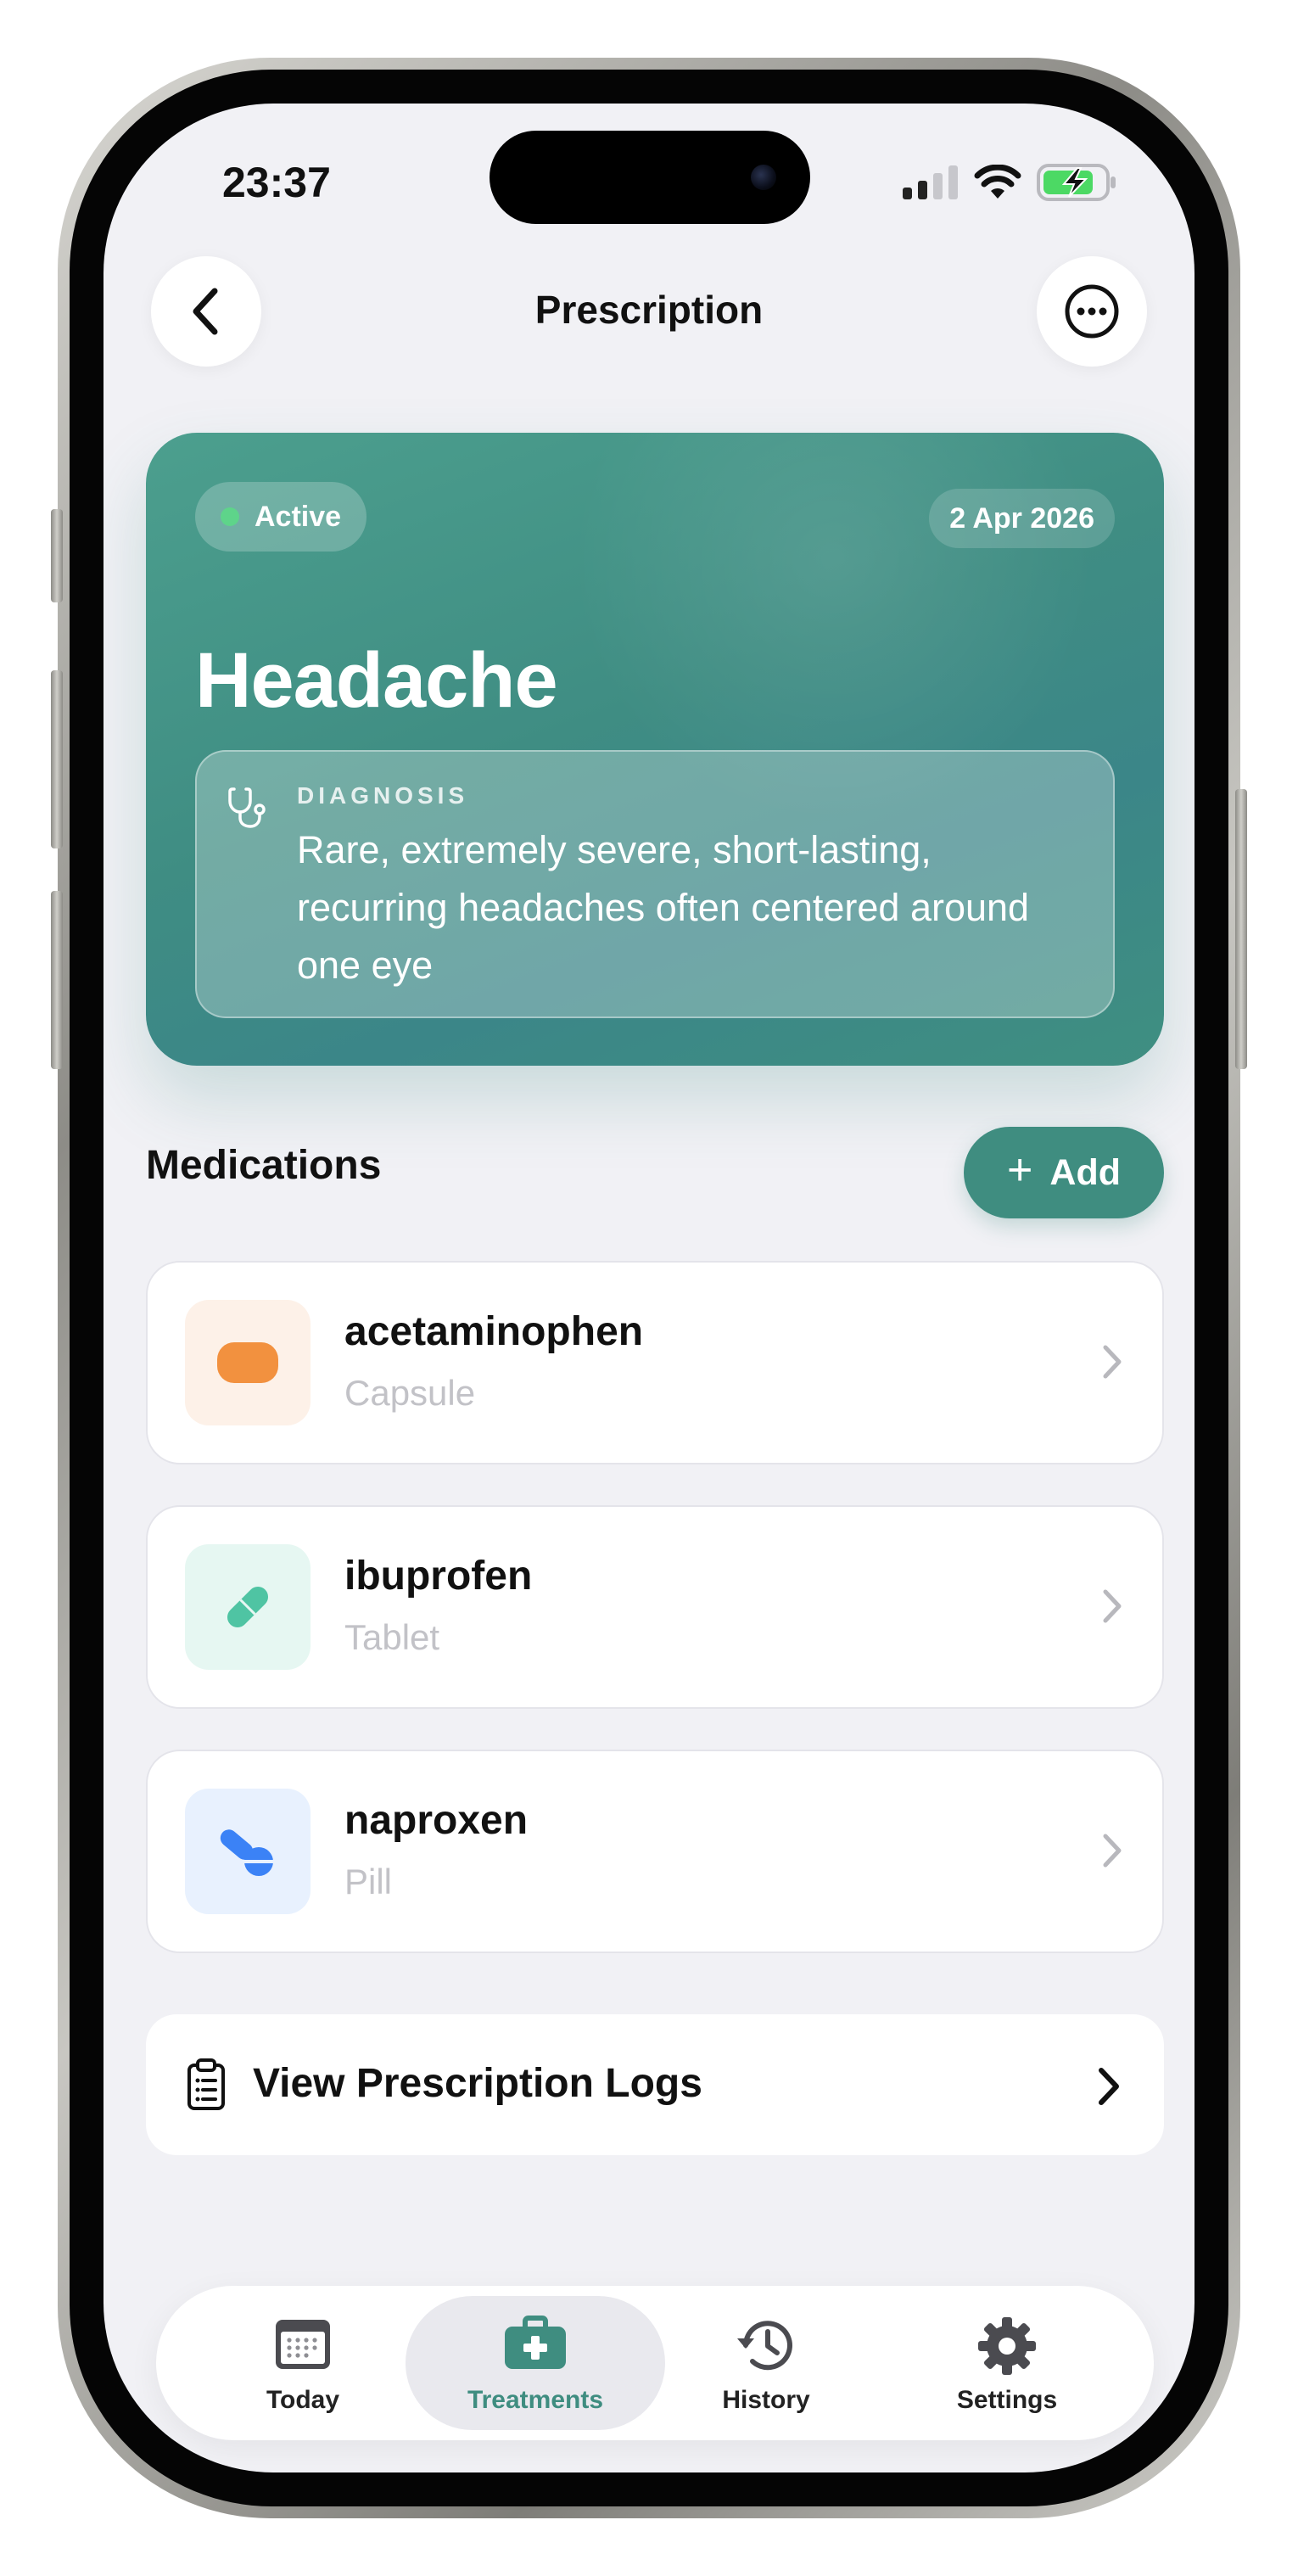 This screenshot has height=2576, width=1298. I want to click on medications-heading: Medications, so click(264, 1165).